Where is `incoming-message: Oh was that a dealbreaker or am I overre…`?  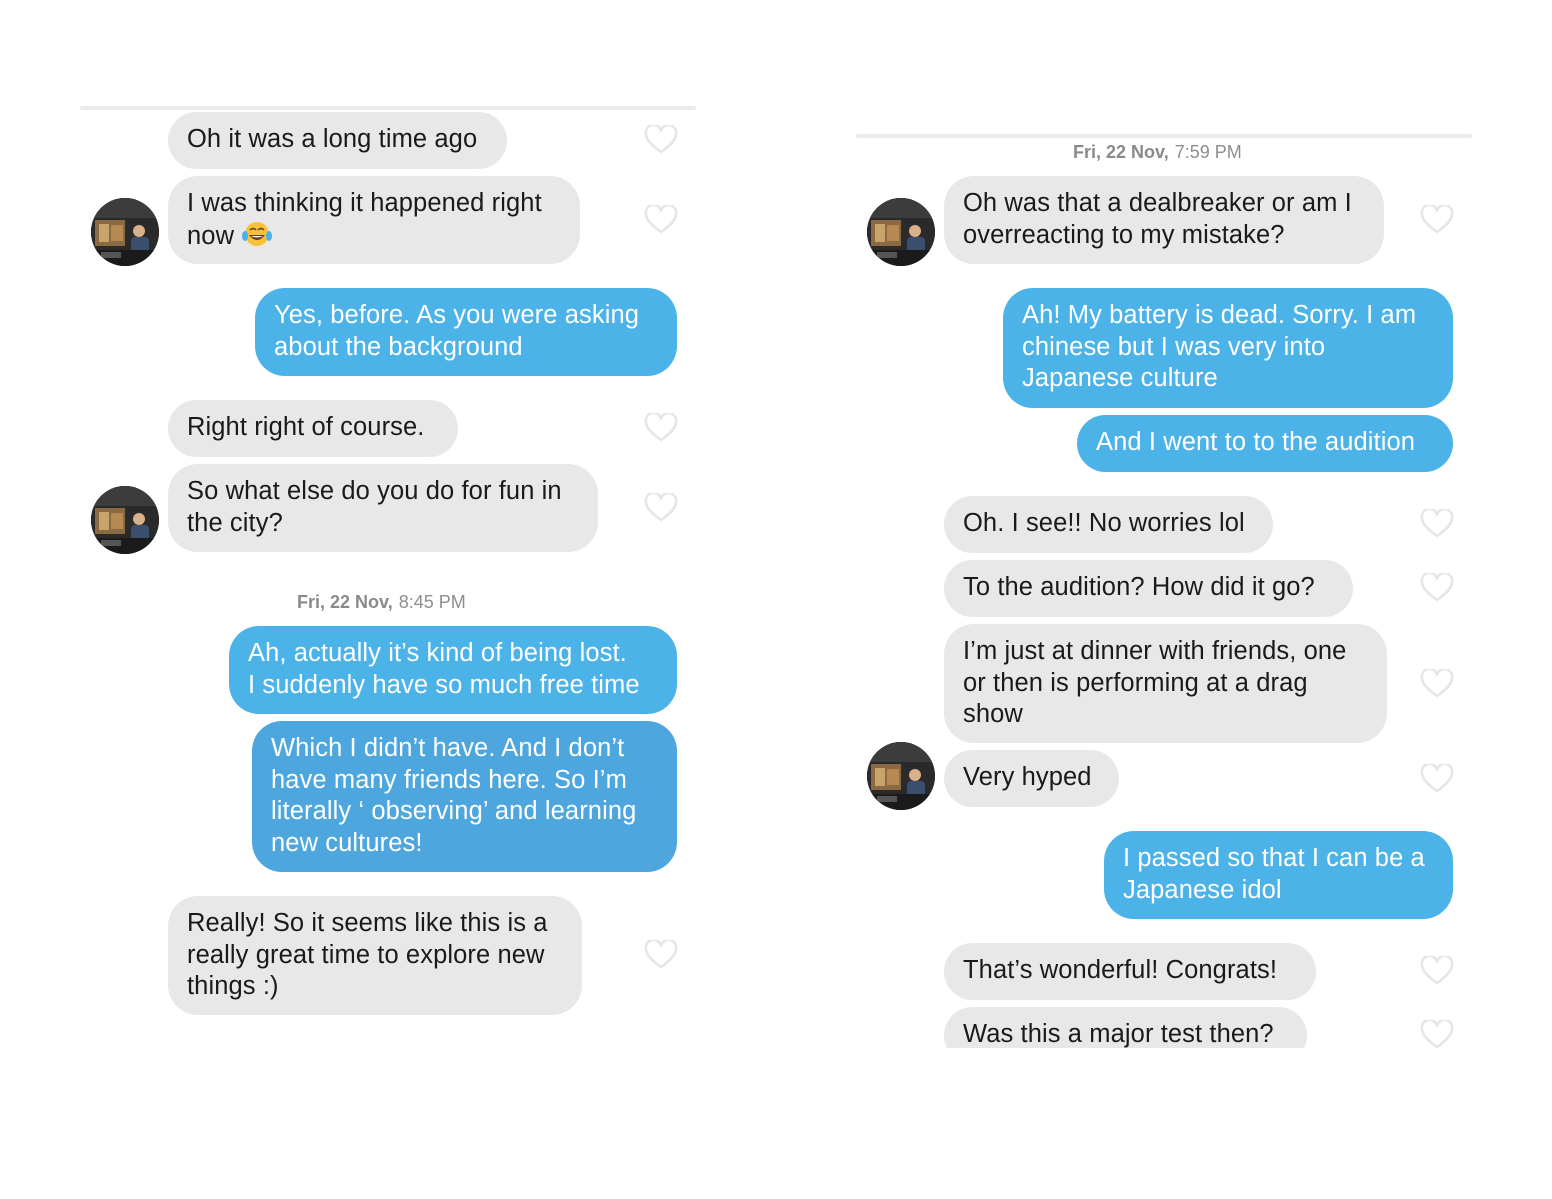
incoming-message: Oh was that a dealbreaker or am I overre… is located at coordinates (1164, 220).